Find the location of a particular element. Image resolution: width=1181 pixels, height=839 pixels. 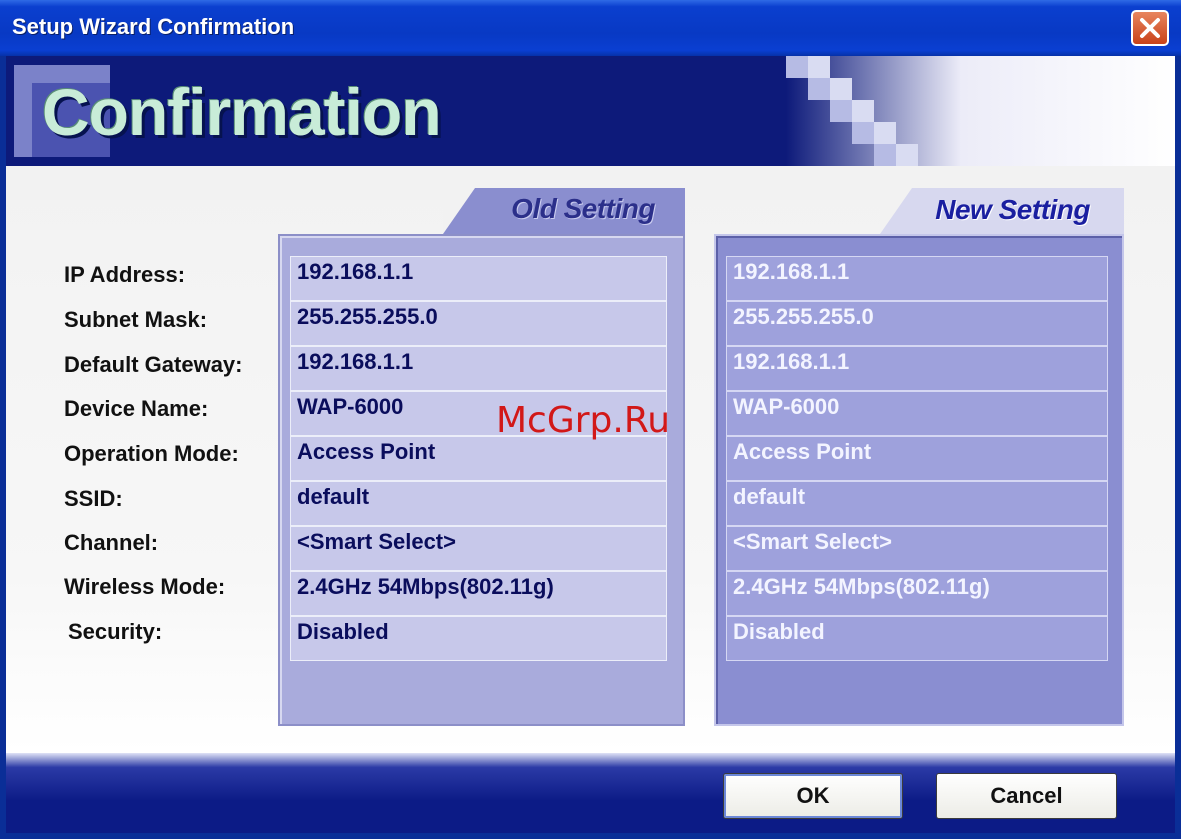

old-default-gateway: 192.168.1.1 is located at coordinates (478, 368).